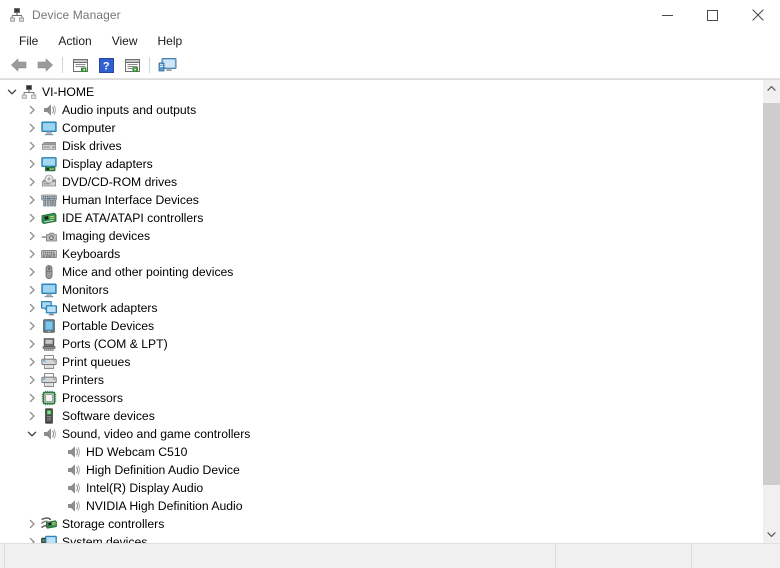 The image size is (780, 568). Describe the element at coordinates (125, 41) in the screenshot. I see `menu-view: View` at that location.